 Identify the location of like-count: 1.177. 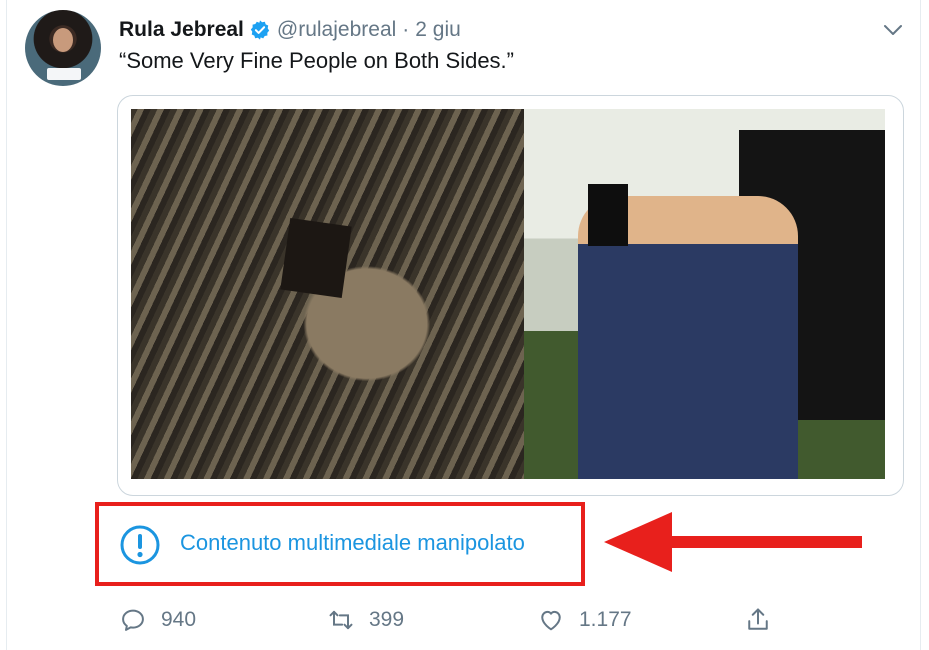
(605, 619).